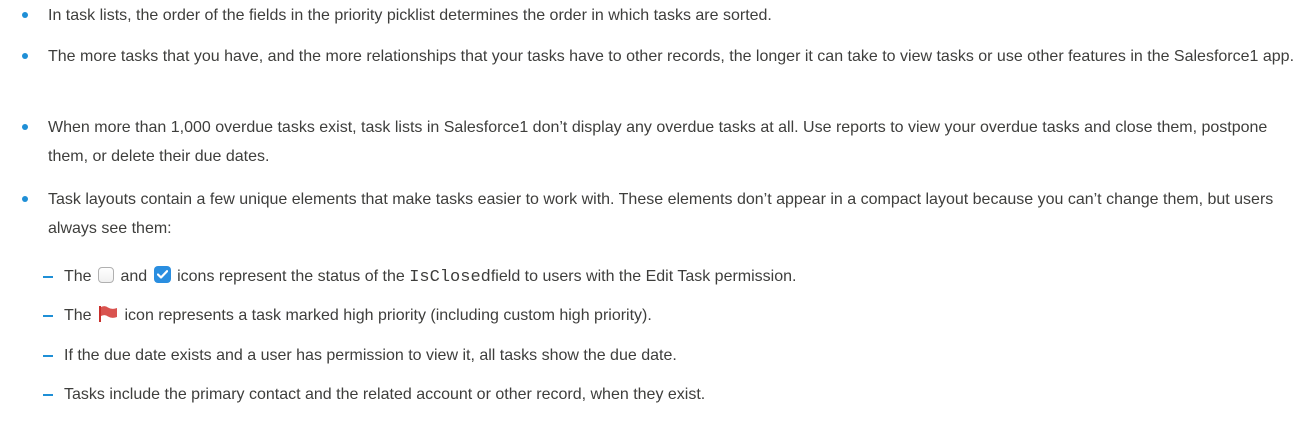 The width and height of the screenshot is (1312, 441). Describe the element at coordinates (108, 314) in the screenshot. I see `red-flag-icon` at that location.